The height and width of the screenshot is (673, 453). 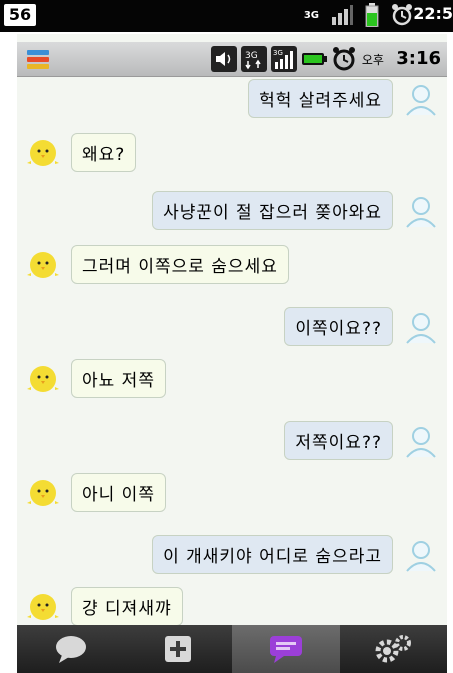 I want to click on outer-clock: 22:5, so click(x=433, y=13).